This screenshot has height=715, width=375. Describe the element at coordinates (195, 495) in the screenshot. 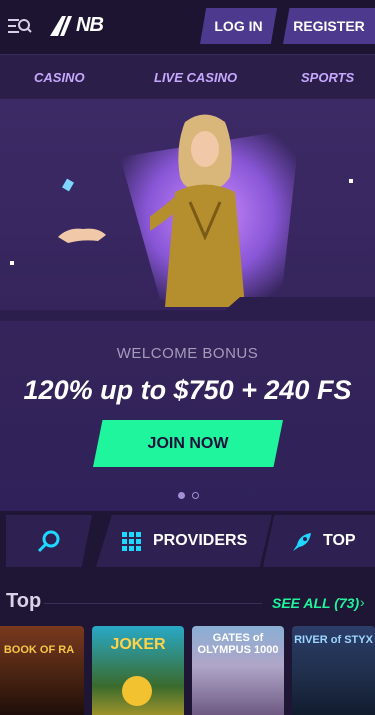

I see `carousel-dot` at that location.